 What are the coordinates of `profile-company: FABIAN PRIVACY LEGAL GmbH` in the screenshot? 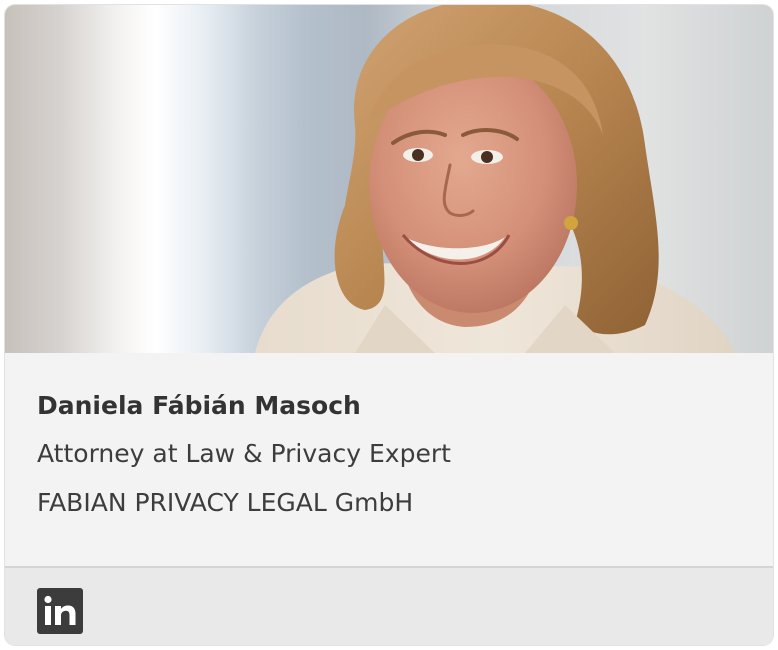 It's located at (225, 502).